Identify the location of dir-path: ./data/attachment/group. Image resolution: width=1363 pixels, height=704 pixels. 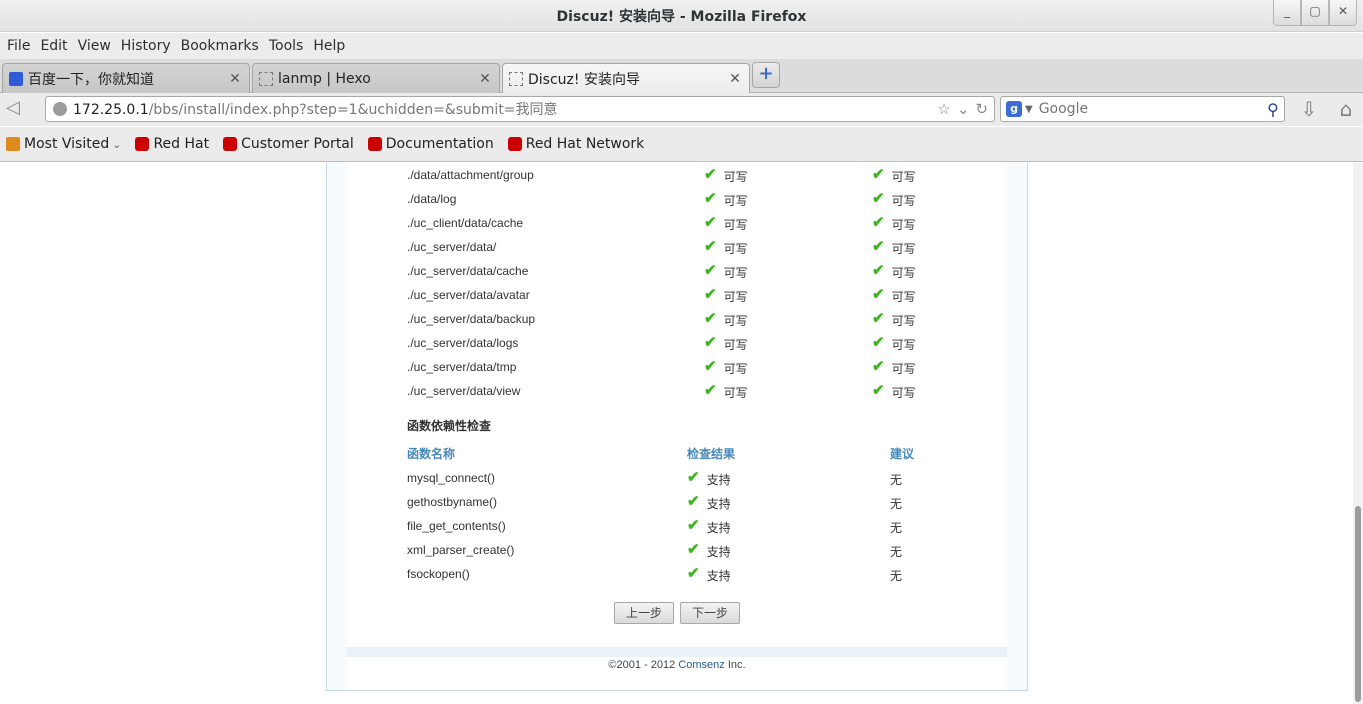
(470, 175).